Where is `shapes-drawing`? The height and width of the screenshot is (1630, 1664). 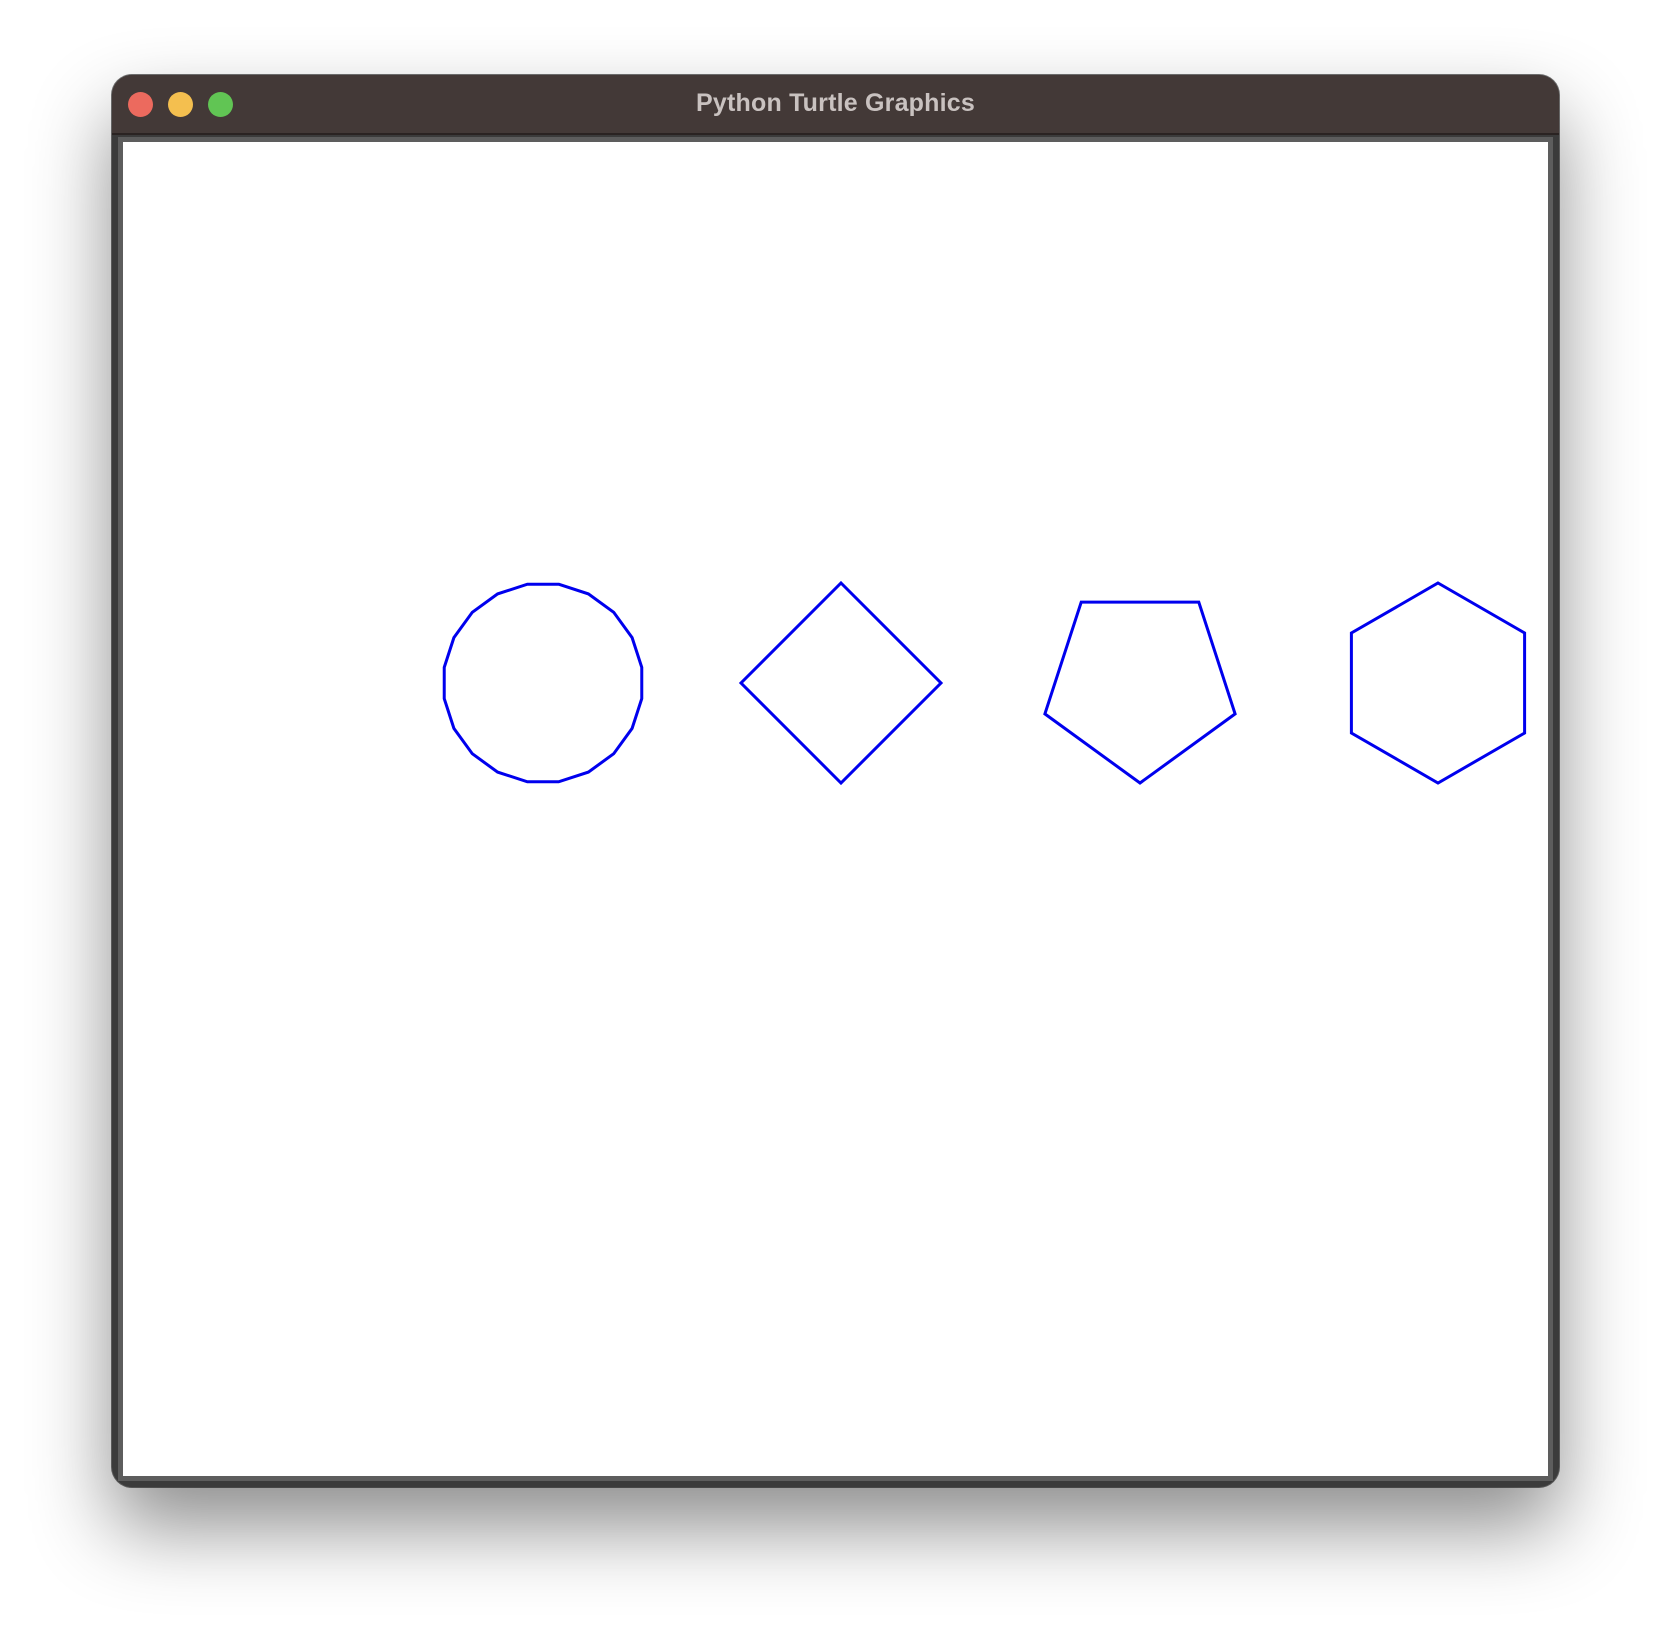 shapes-drawing is located at coordinates (984, 683).